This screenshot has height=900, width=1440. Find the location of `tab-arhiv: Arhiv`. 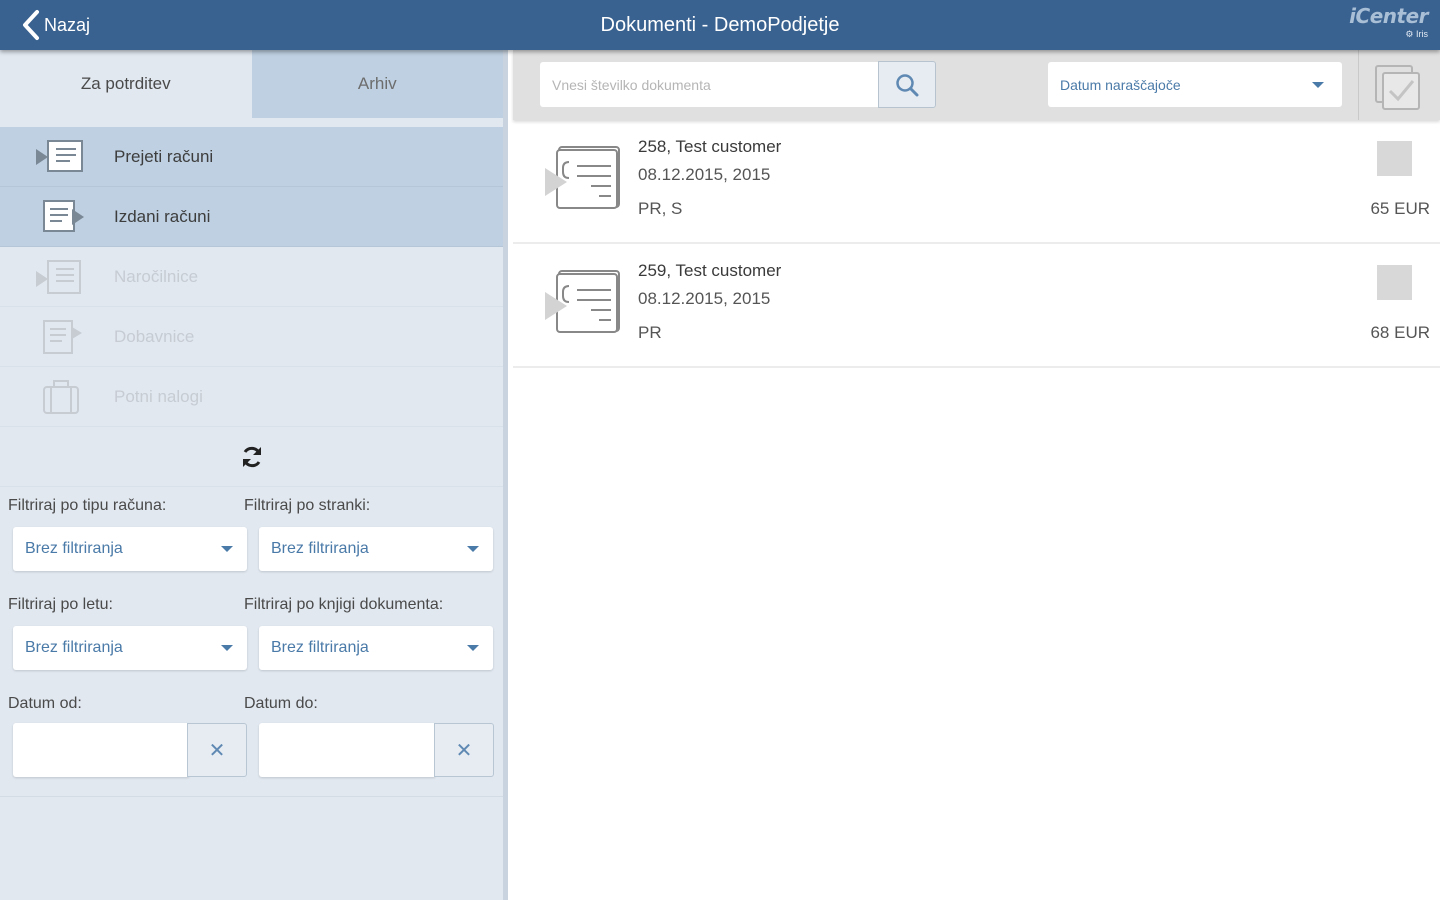

tab-arhiv: Arhiv is located at coordinates (377, 84).